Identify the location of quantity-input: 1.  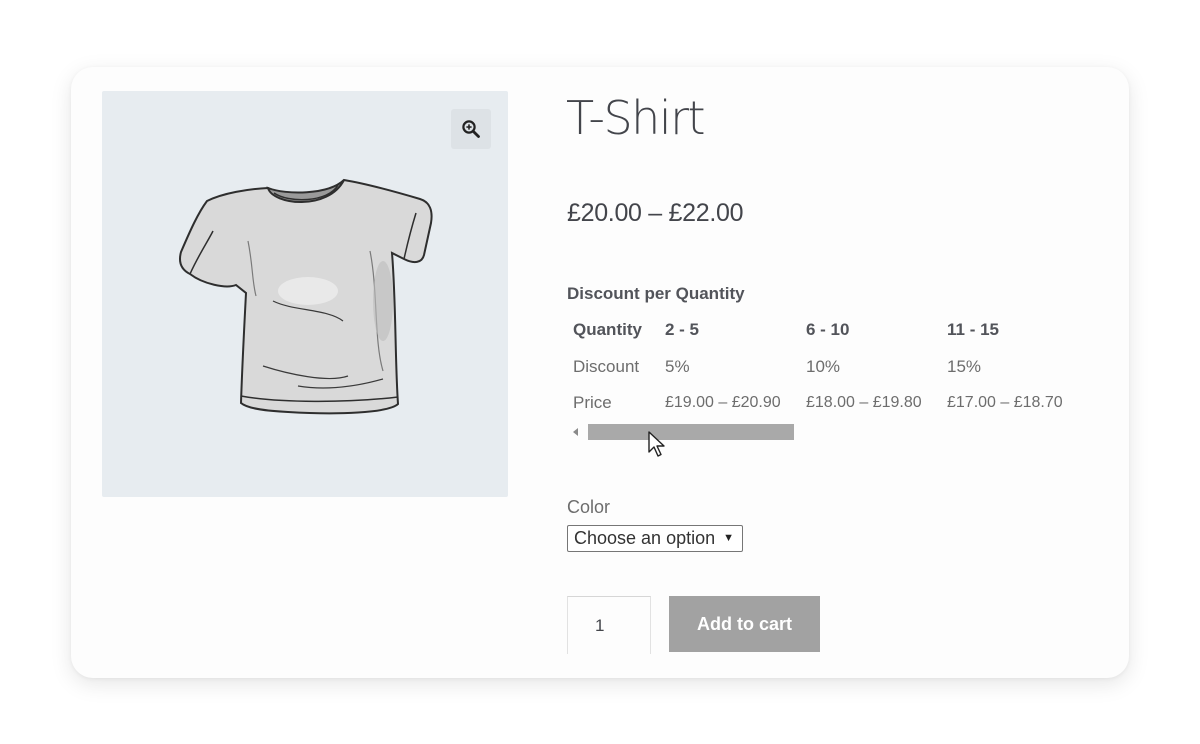
(609, 625).